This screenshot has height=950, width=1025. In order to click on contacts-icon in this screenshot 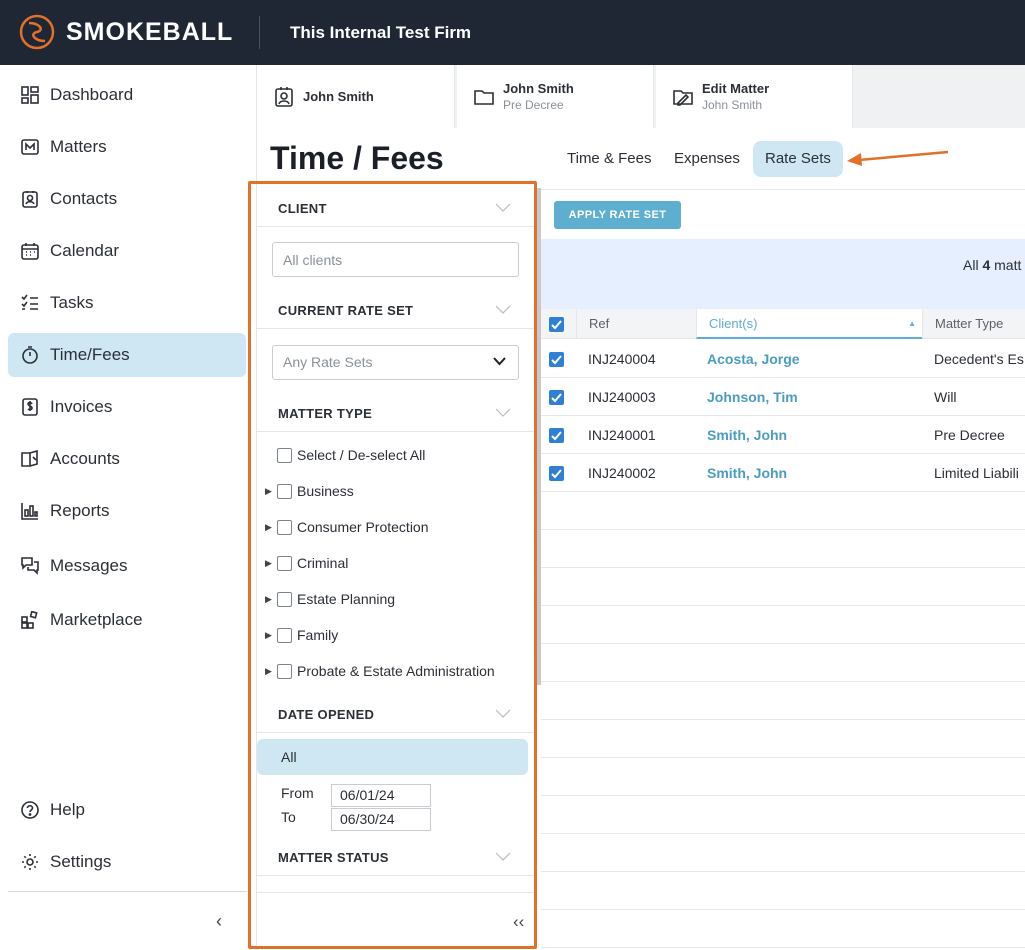, I will do `click(30, 199)`.